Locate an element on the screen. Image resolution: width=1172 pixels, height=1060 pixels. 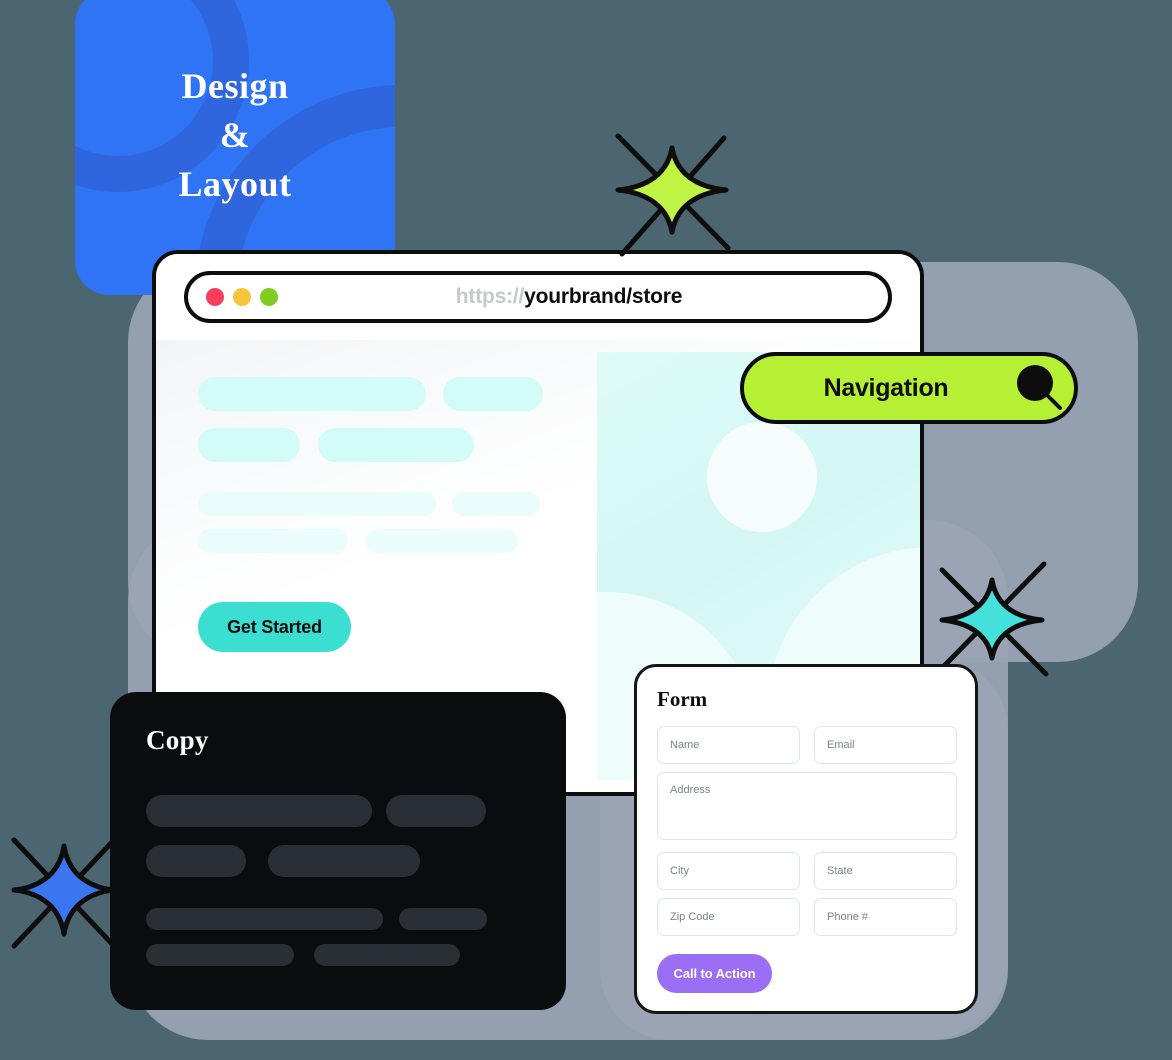
window-controls is located at coordinates (242, 297).